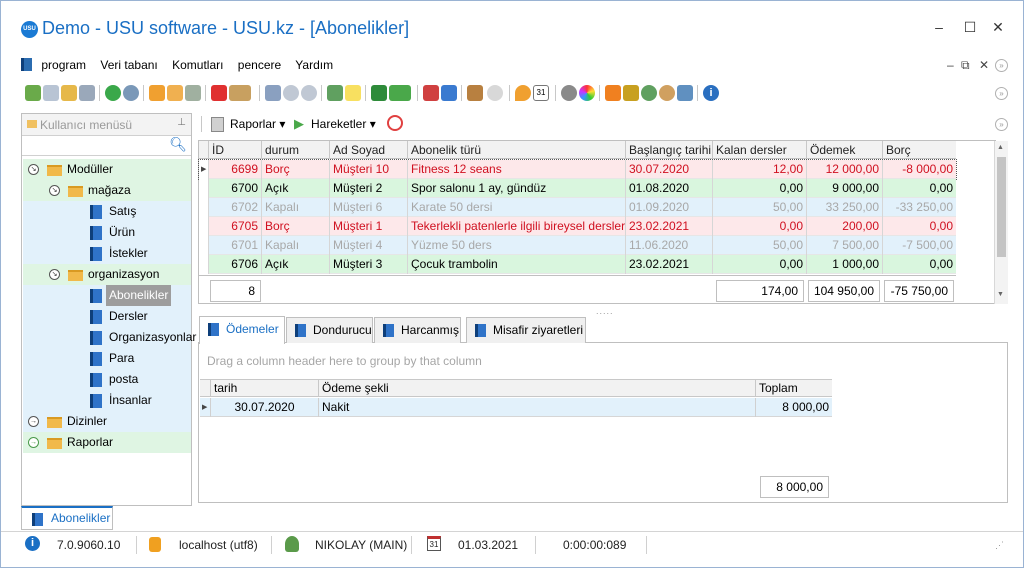 The image size is (1024, 568). I want to click on actions-menu-button: Hareketler ▾, so click(343, 124).